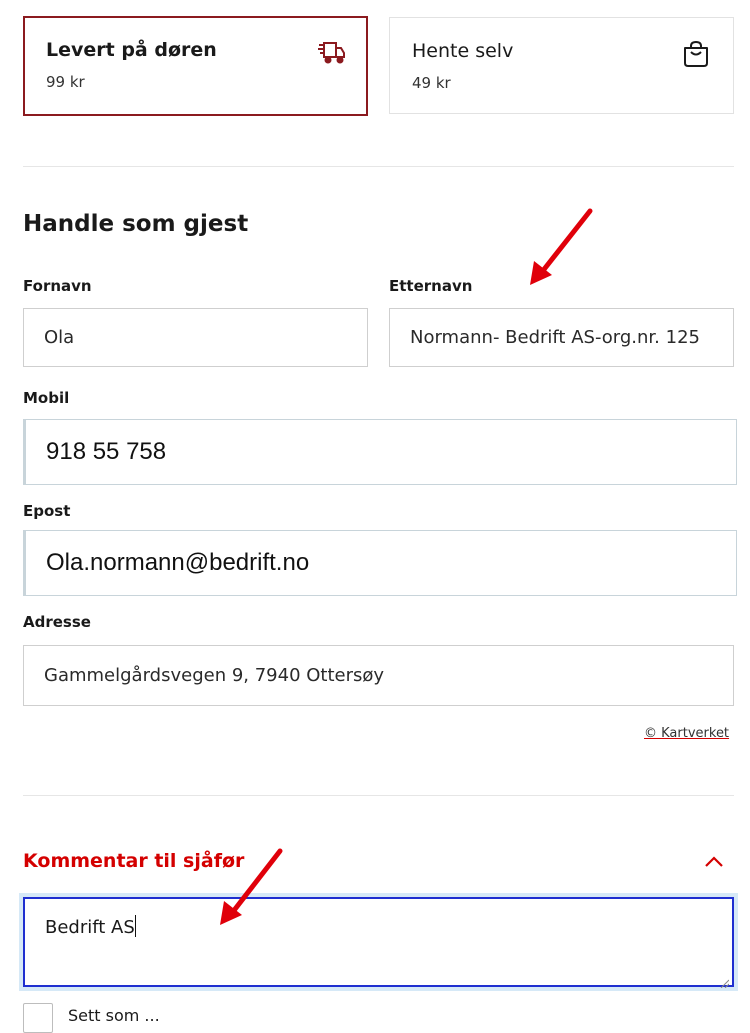 Image resolution: width=750 pixels, height=1033 pixels. What do you see at coordinates (135, 926) in the screenshot?
I see `text-caret` at bounding box center [135, 926].